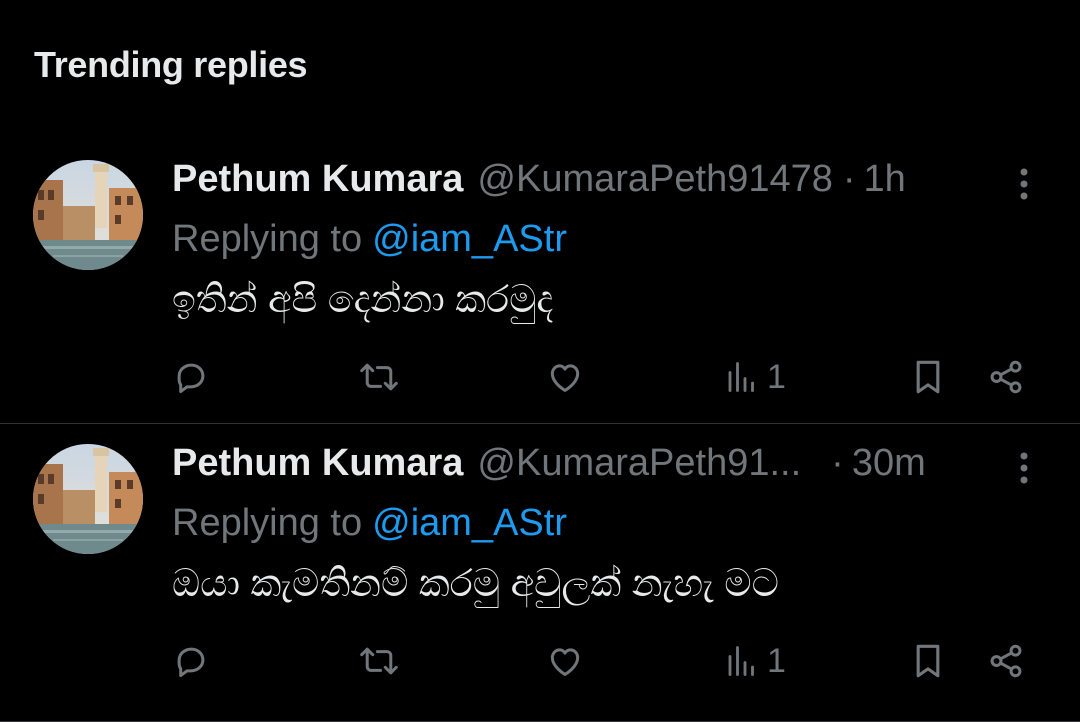 Image resolution: width=1080 pixels, height=722 pixels. What do you see at coordinates (654, 179) in the screenshot?
I see `author-handle: @KumaraPeth91478` at bounding box center [654, 179].